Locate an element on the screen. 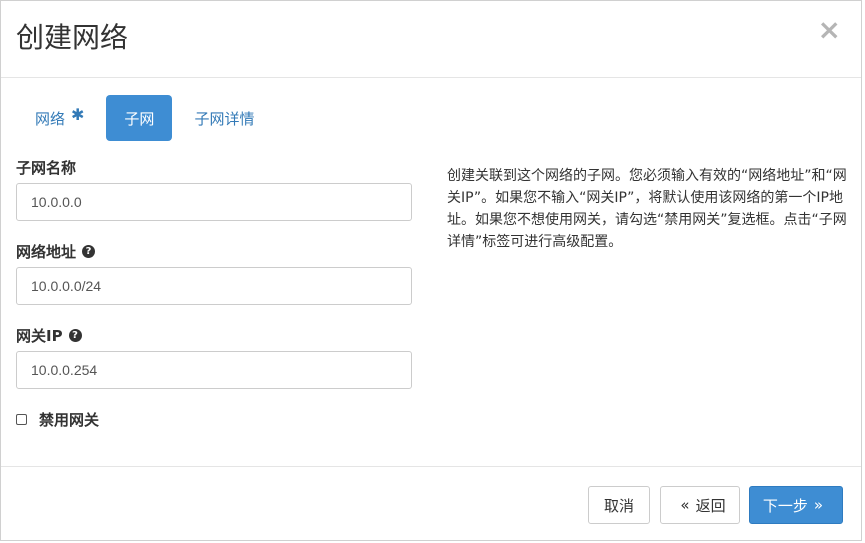 This screenshot has height=543, width=865. tab-subnet-details: 子网详情 is located at coordinates (224, 118).